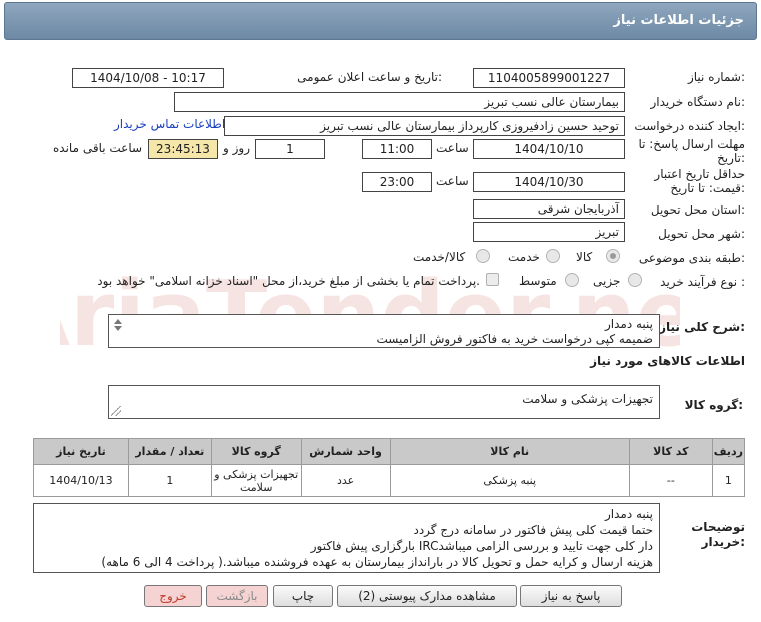 Image resolution: width=761 pixels, height=622 pixels. I want to click on reply-button: پاسخ به نیاز, so click(571, 596).